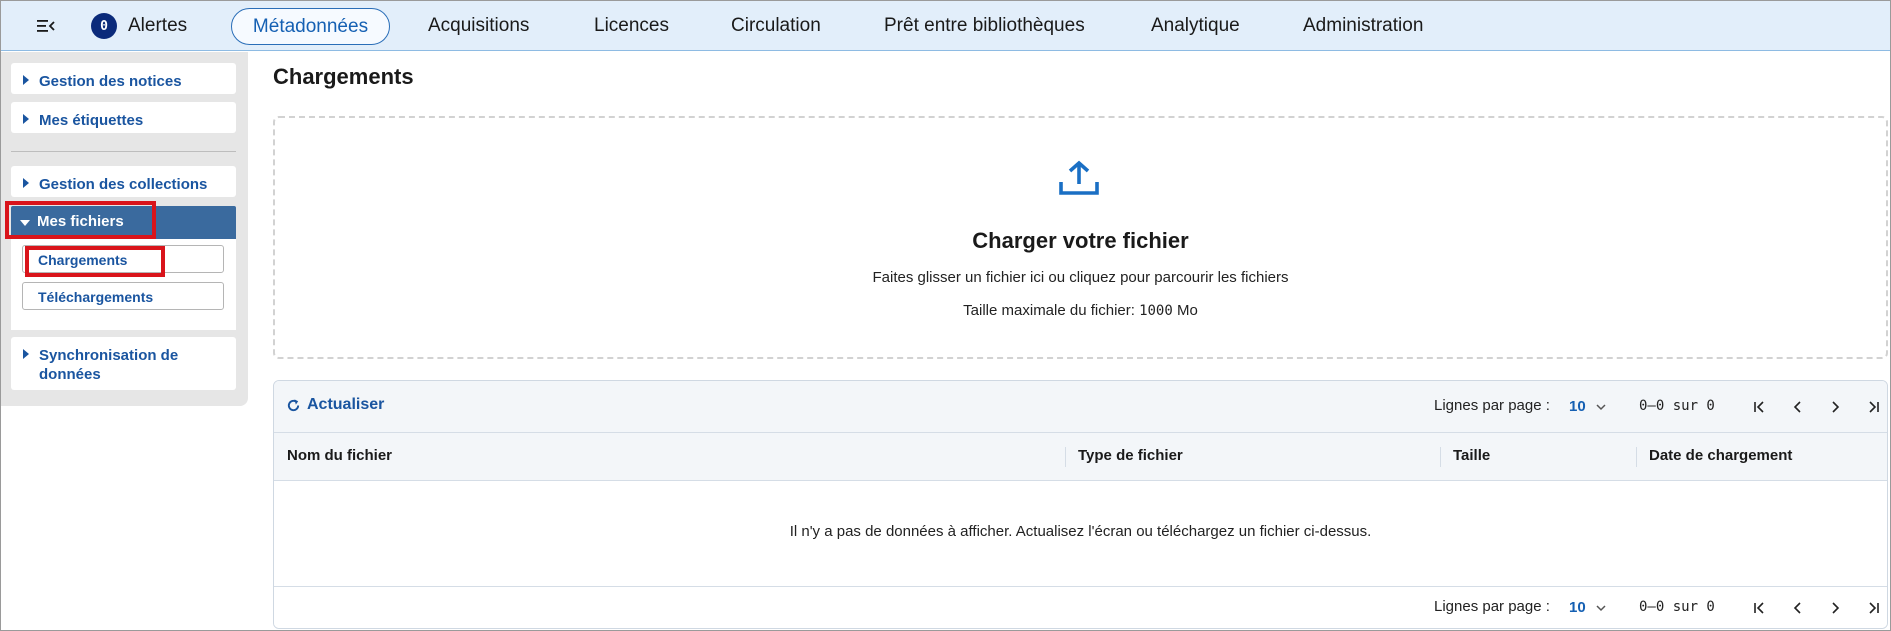  I want to click on max-size-unit: Mo, so click(1185, 310).